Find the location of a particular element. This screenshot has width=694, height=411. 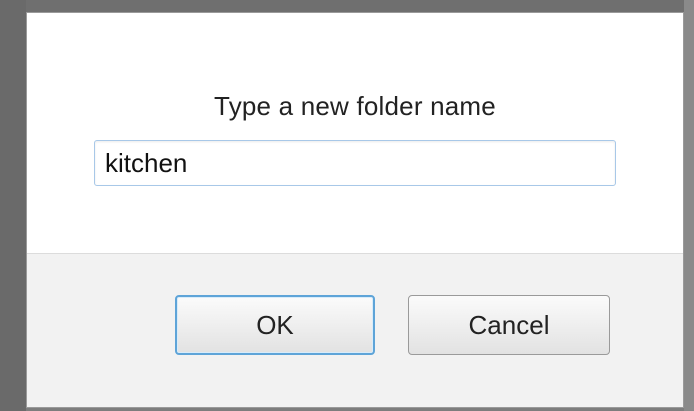

background-window is located at coordinates (347, 6).